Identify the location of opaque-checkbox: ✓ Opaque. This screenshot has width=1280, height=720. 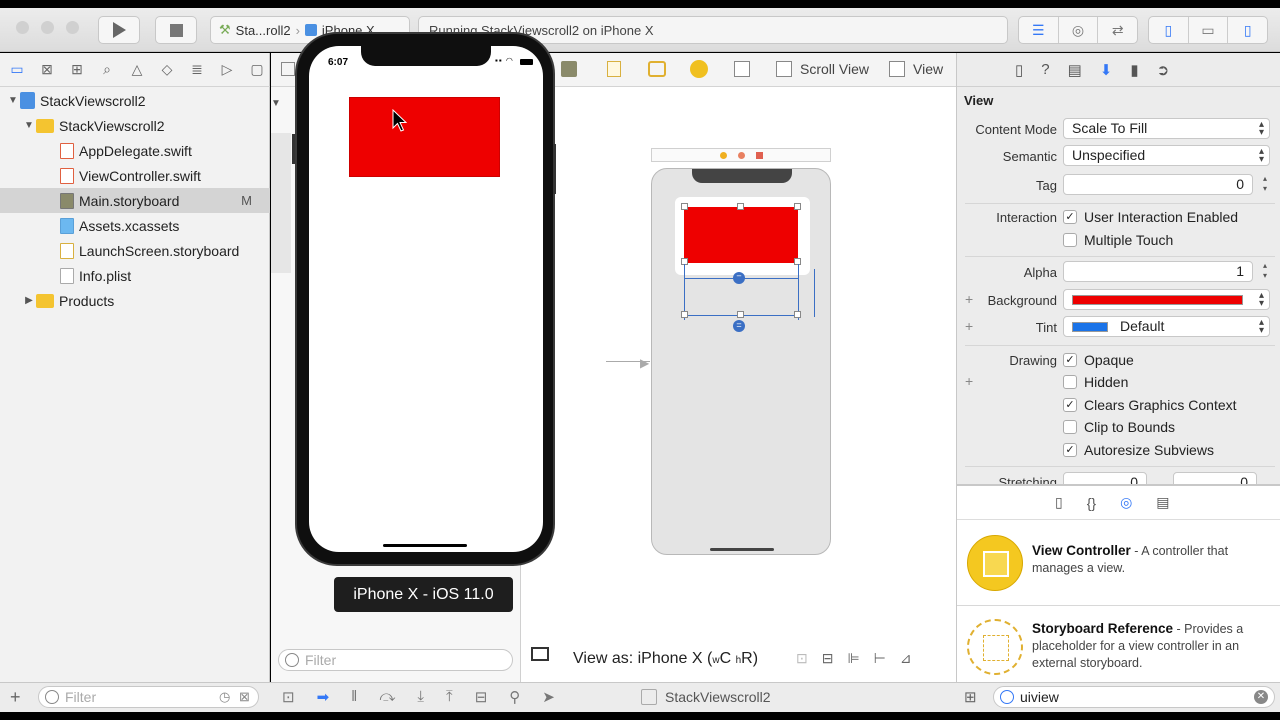
(1098, 360).